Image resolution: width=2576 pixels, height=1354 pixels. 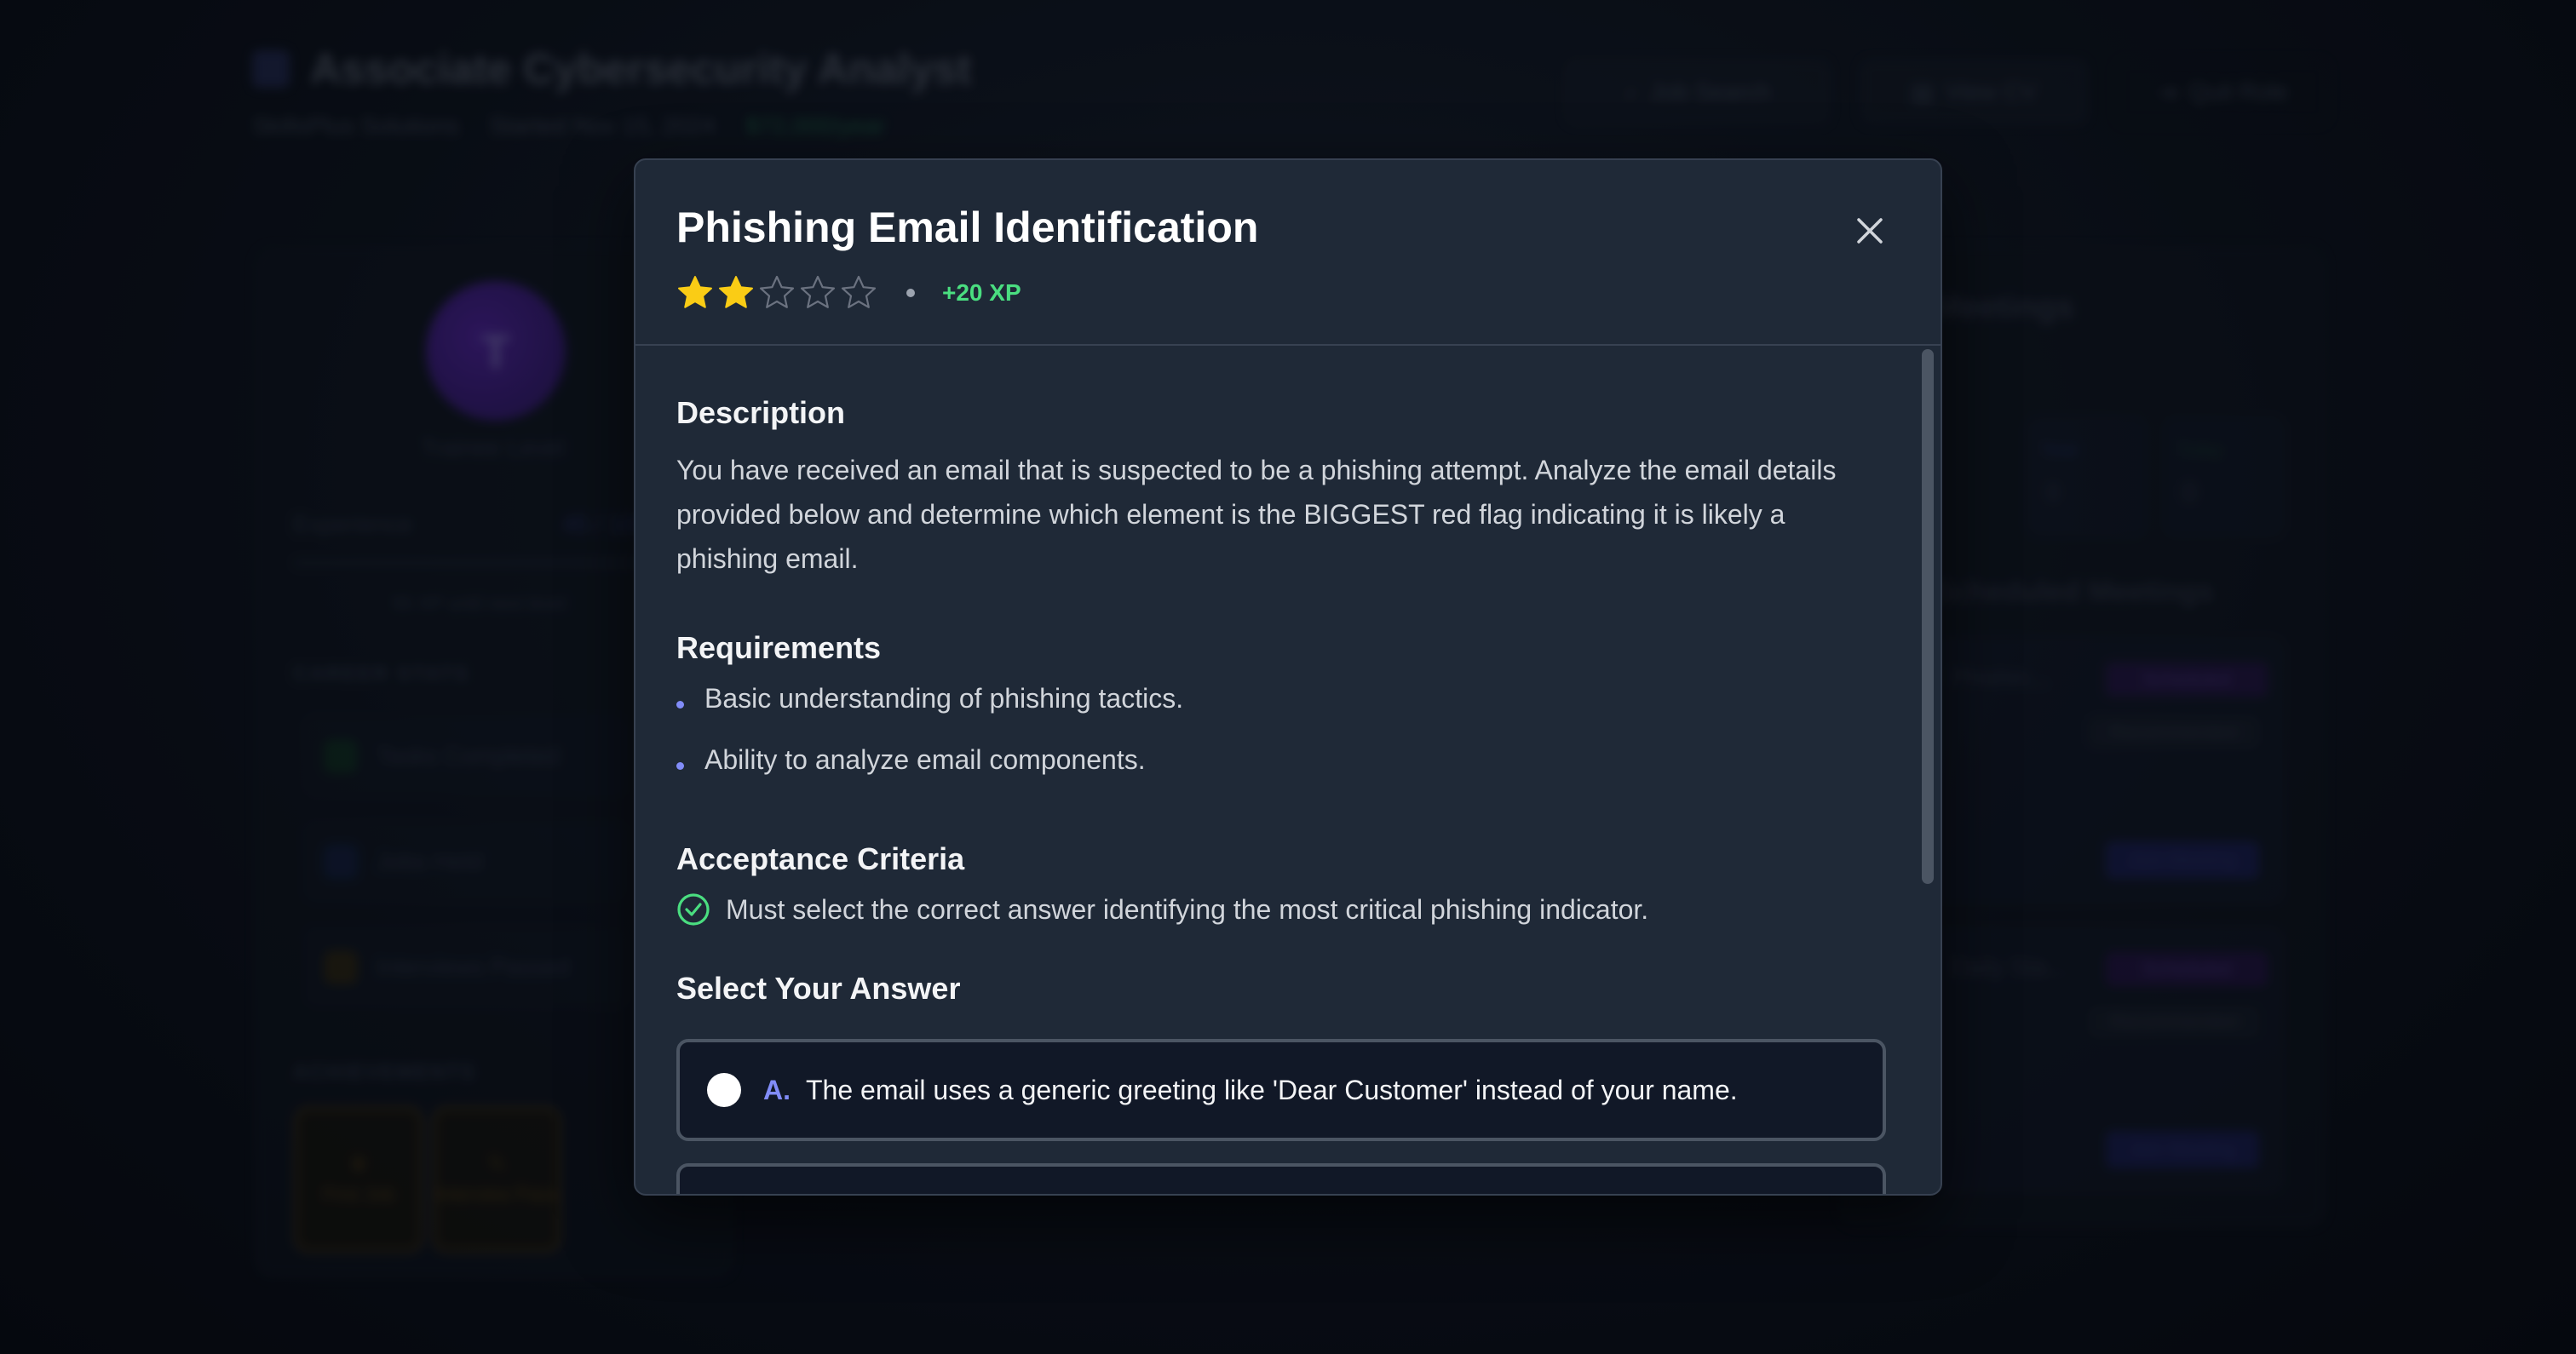 I want to click on close-button, so click(x=1870, y=230).